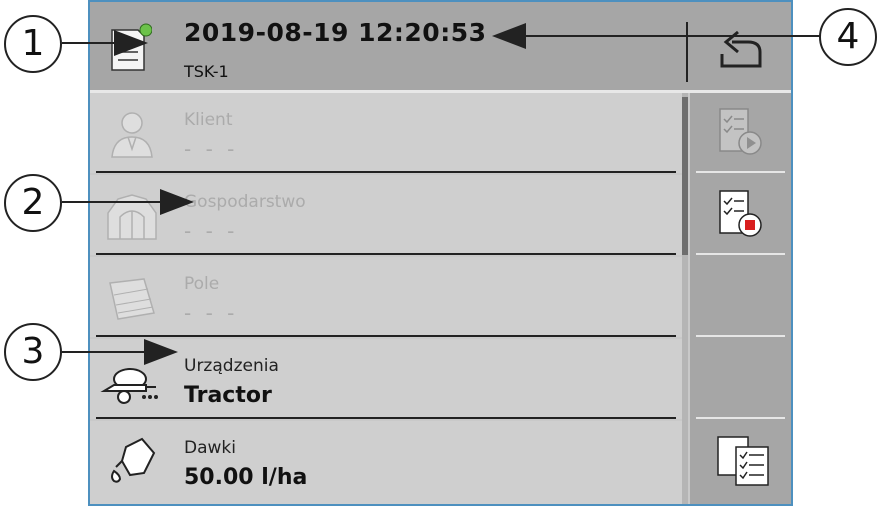 Image resolution: width=881 pixels, height=508 pixels. I want to click on callout-4: 4, so click(848, 37).